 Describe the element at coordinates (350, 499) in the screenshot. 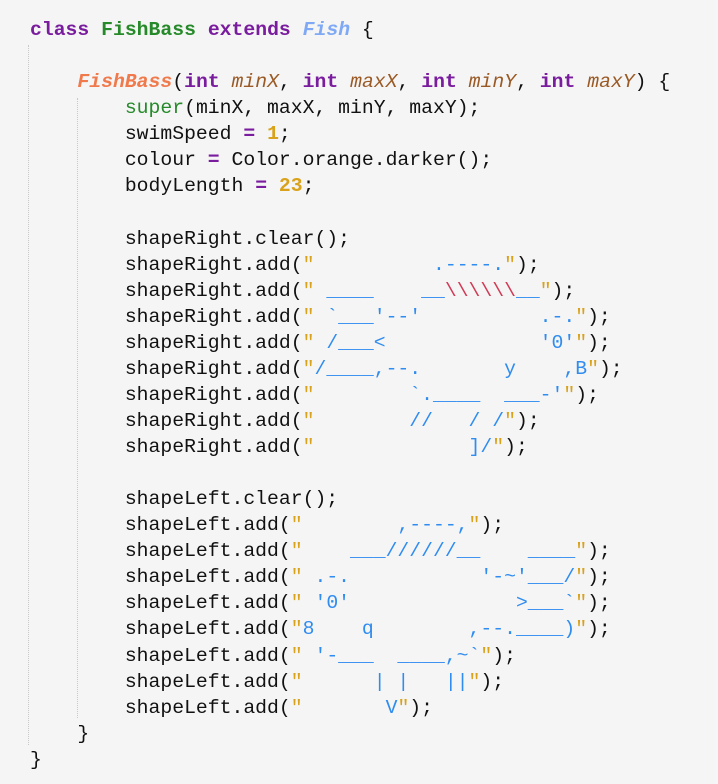

I see `code-line: shapeLeft.clear();` at that location.